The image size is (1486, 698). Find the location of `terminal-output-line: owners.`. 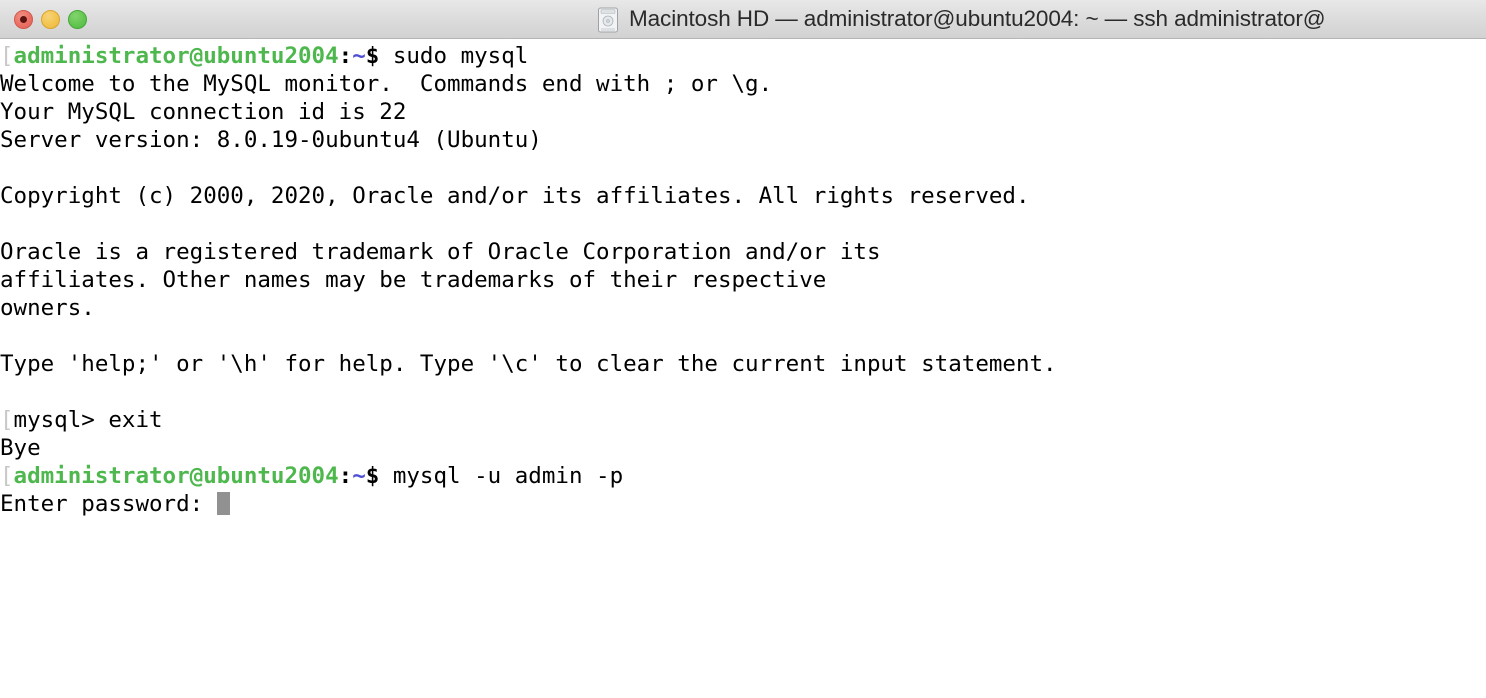

terminal-output-line: owners. is located at coordinates (47, 308).